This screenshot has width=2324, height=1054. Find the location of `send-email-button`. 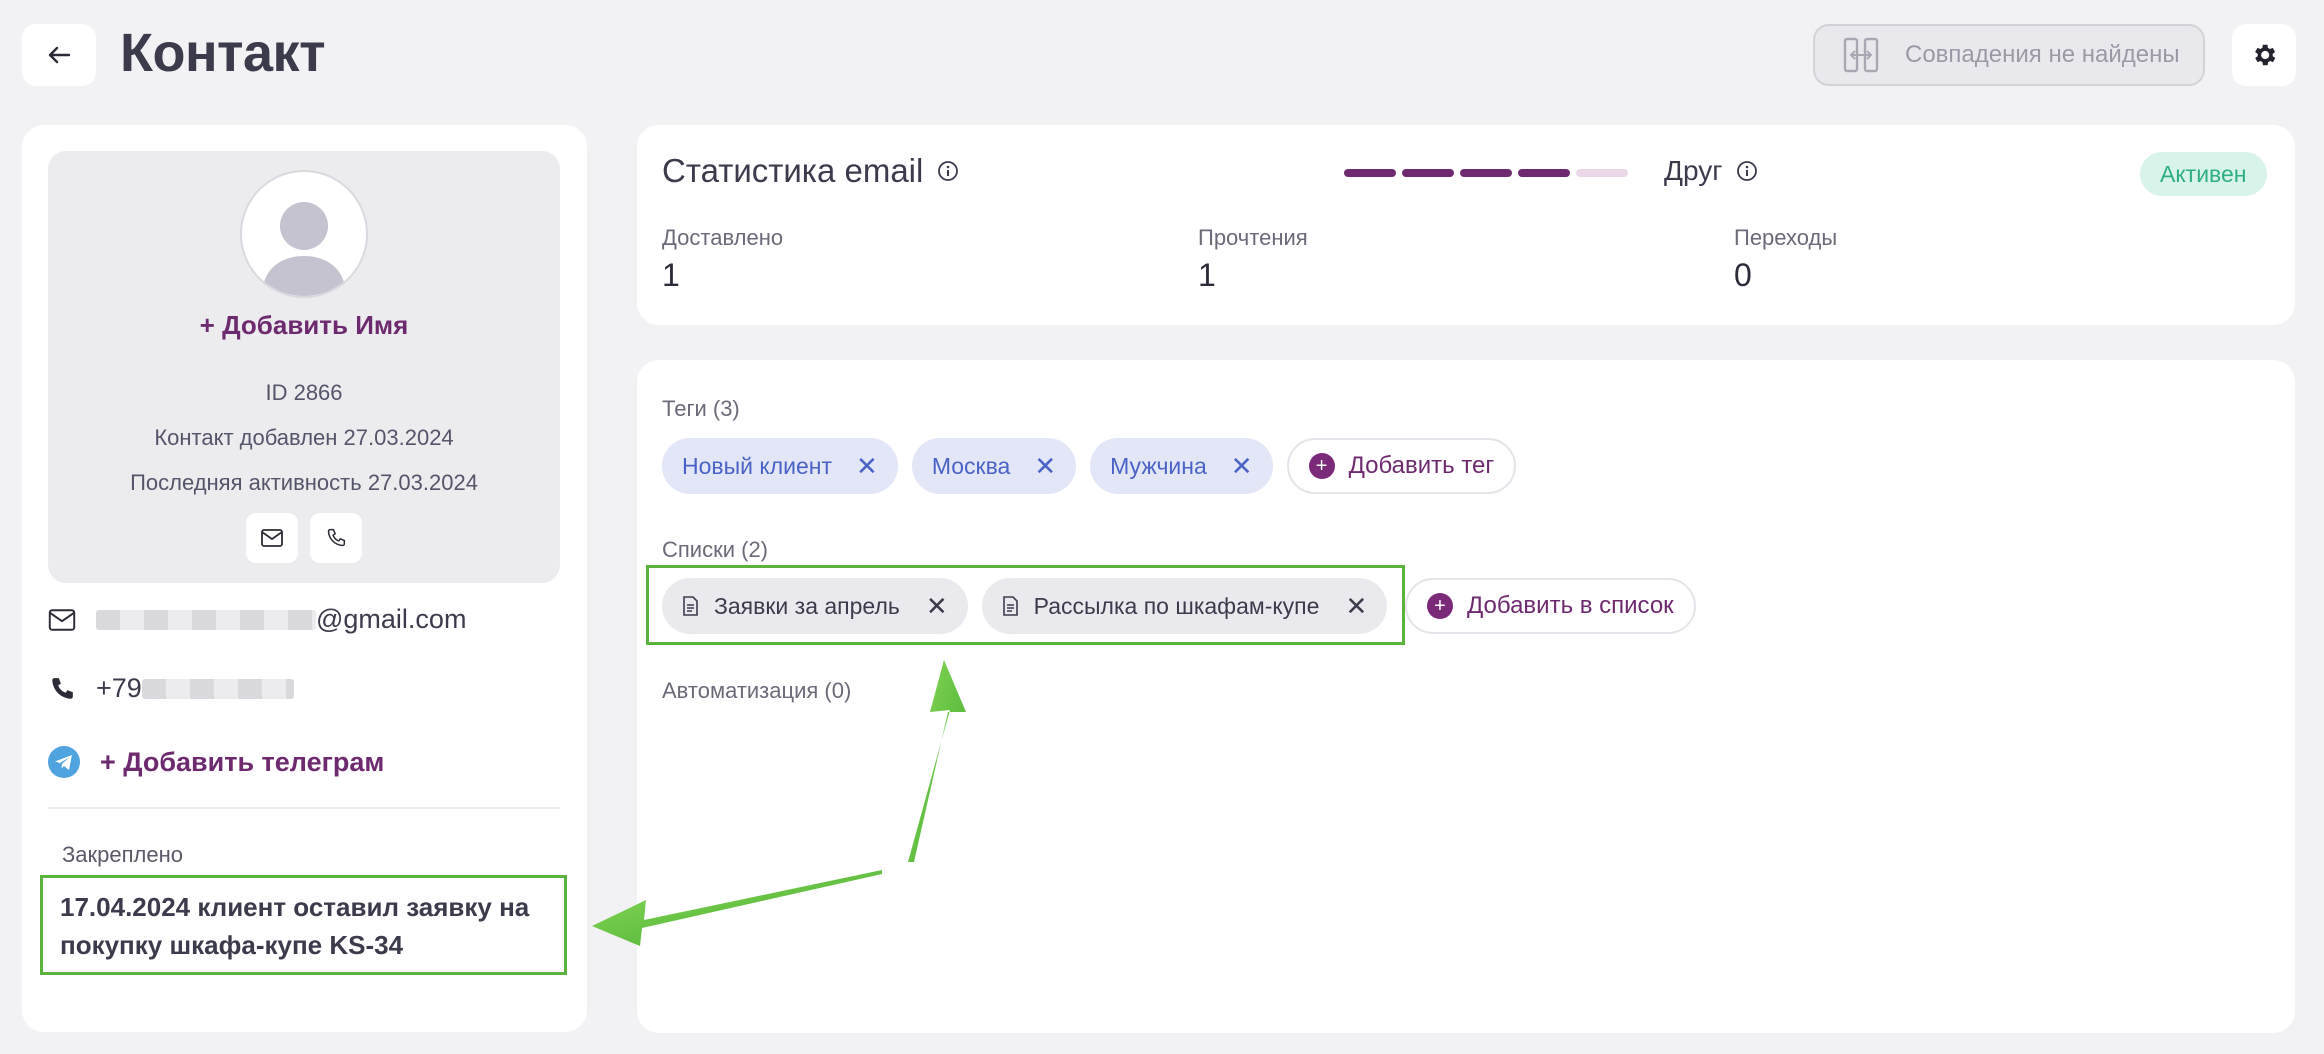

send-email-button is located at coordinates (272, 538).